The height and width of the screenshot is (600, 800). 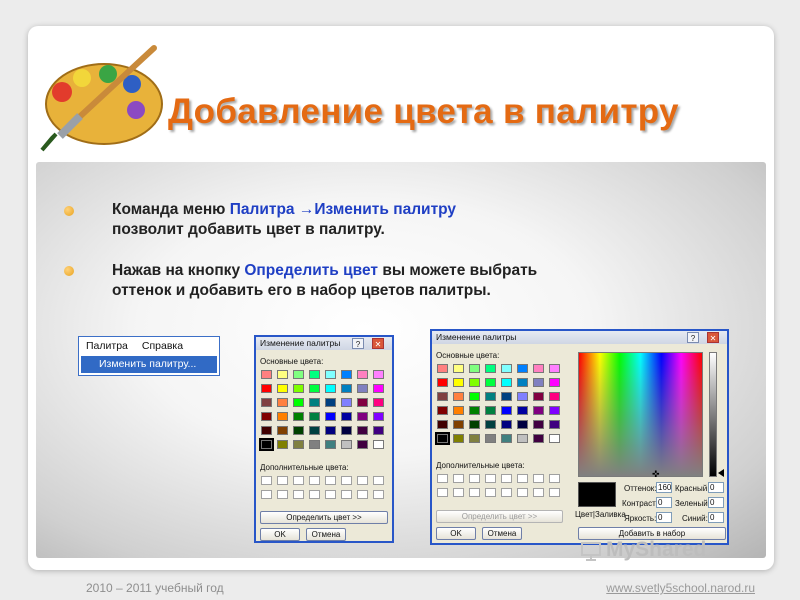 What do you see at coordinates (456, 533) in the screenshot?
I see `ok-button: OK` at bounding box center [456, 533].